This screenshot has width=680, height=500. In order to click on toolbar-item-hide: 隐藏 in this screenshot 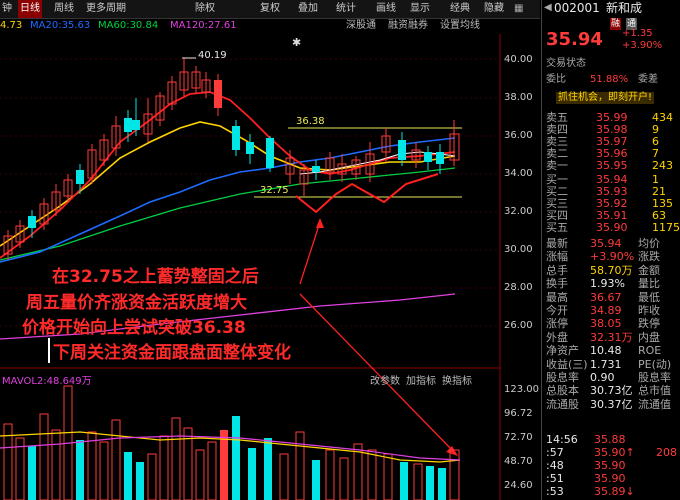, I will do `click(494, 9)`.